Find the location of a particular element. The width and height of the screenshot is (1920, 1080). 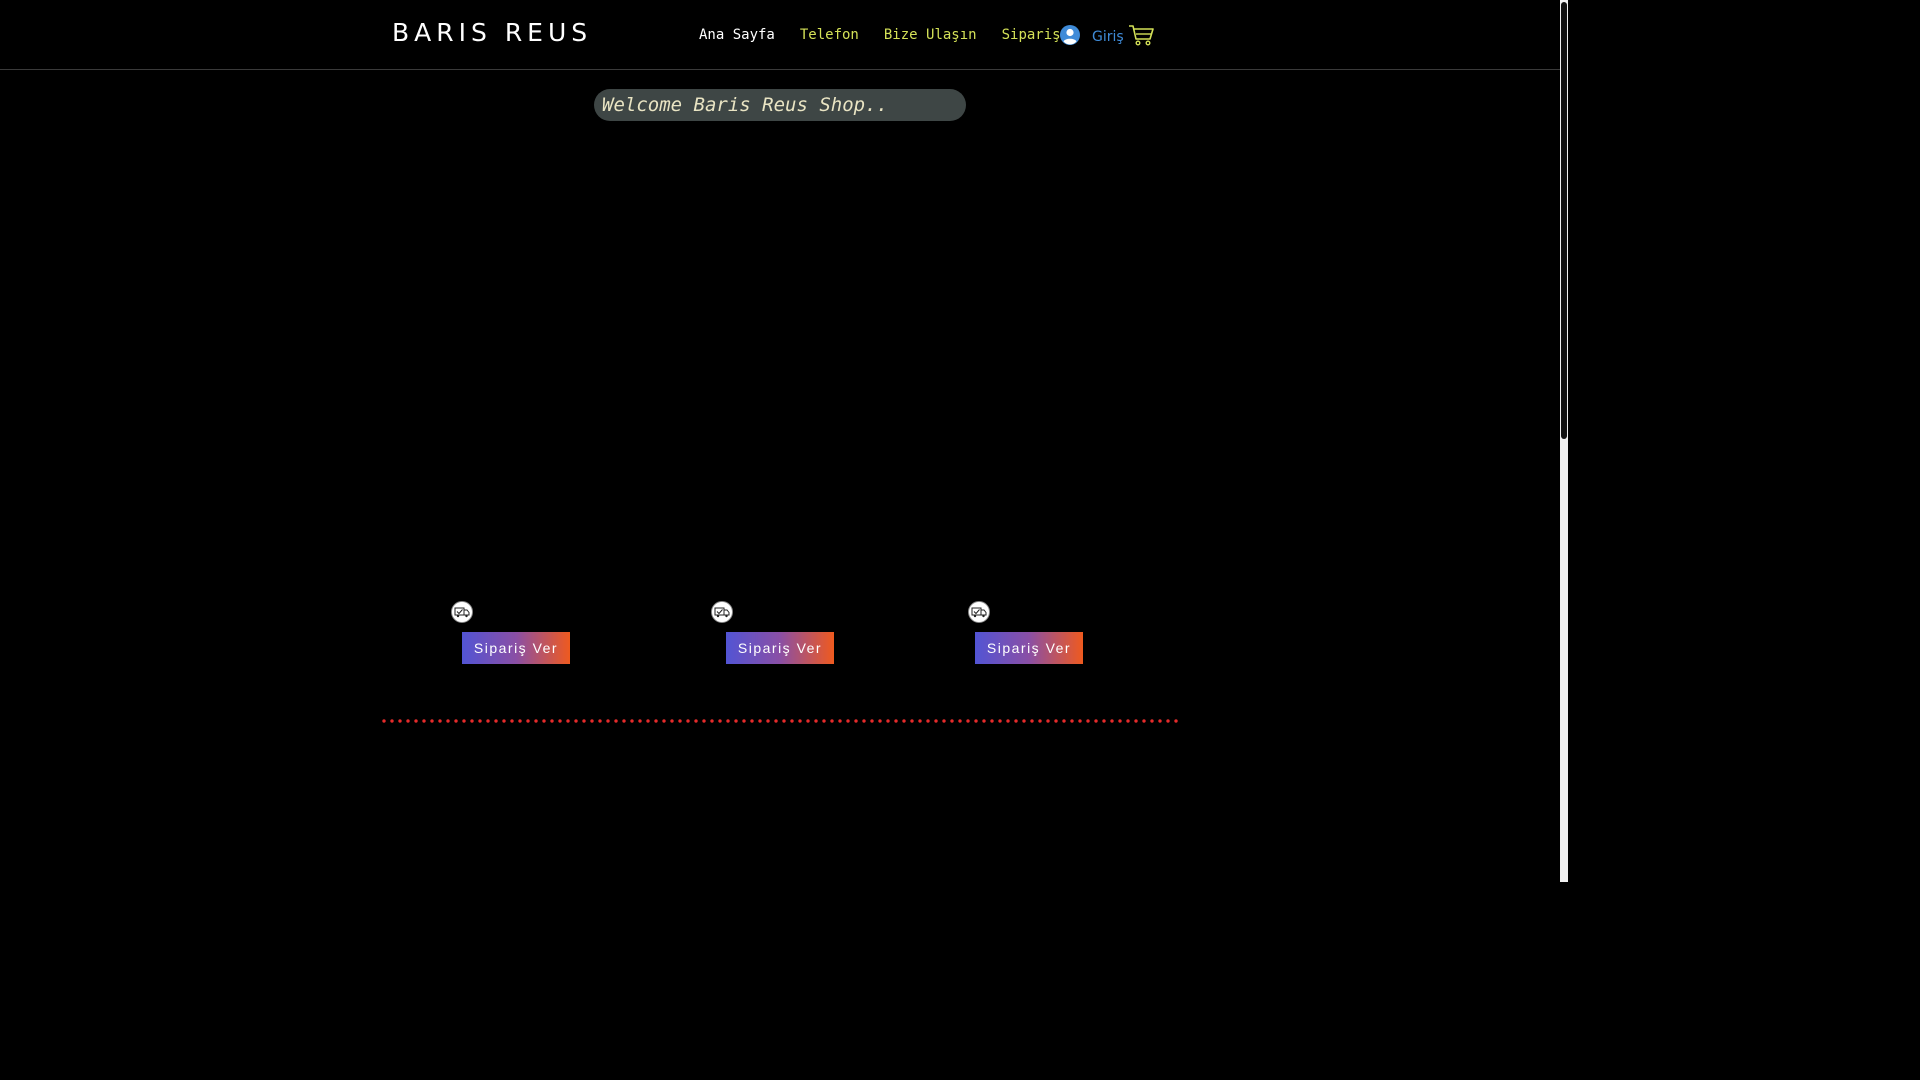

nav-item-siparis: Sipariş is located at coordinates (1031, 35).